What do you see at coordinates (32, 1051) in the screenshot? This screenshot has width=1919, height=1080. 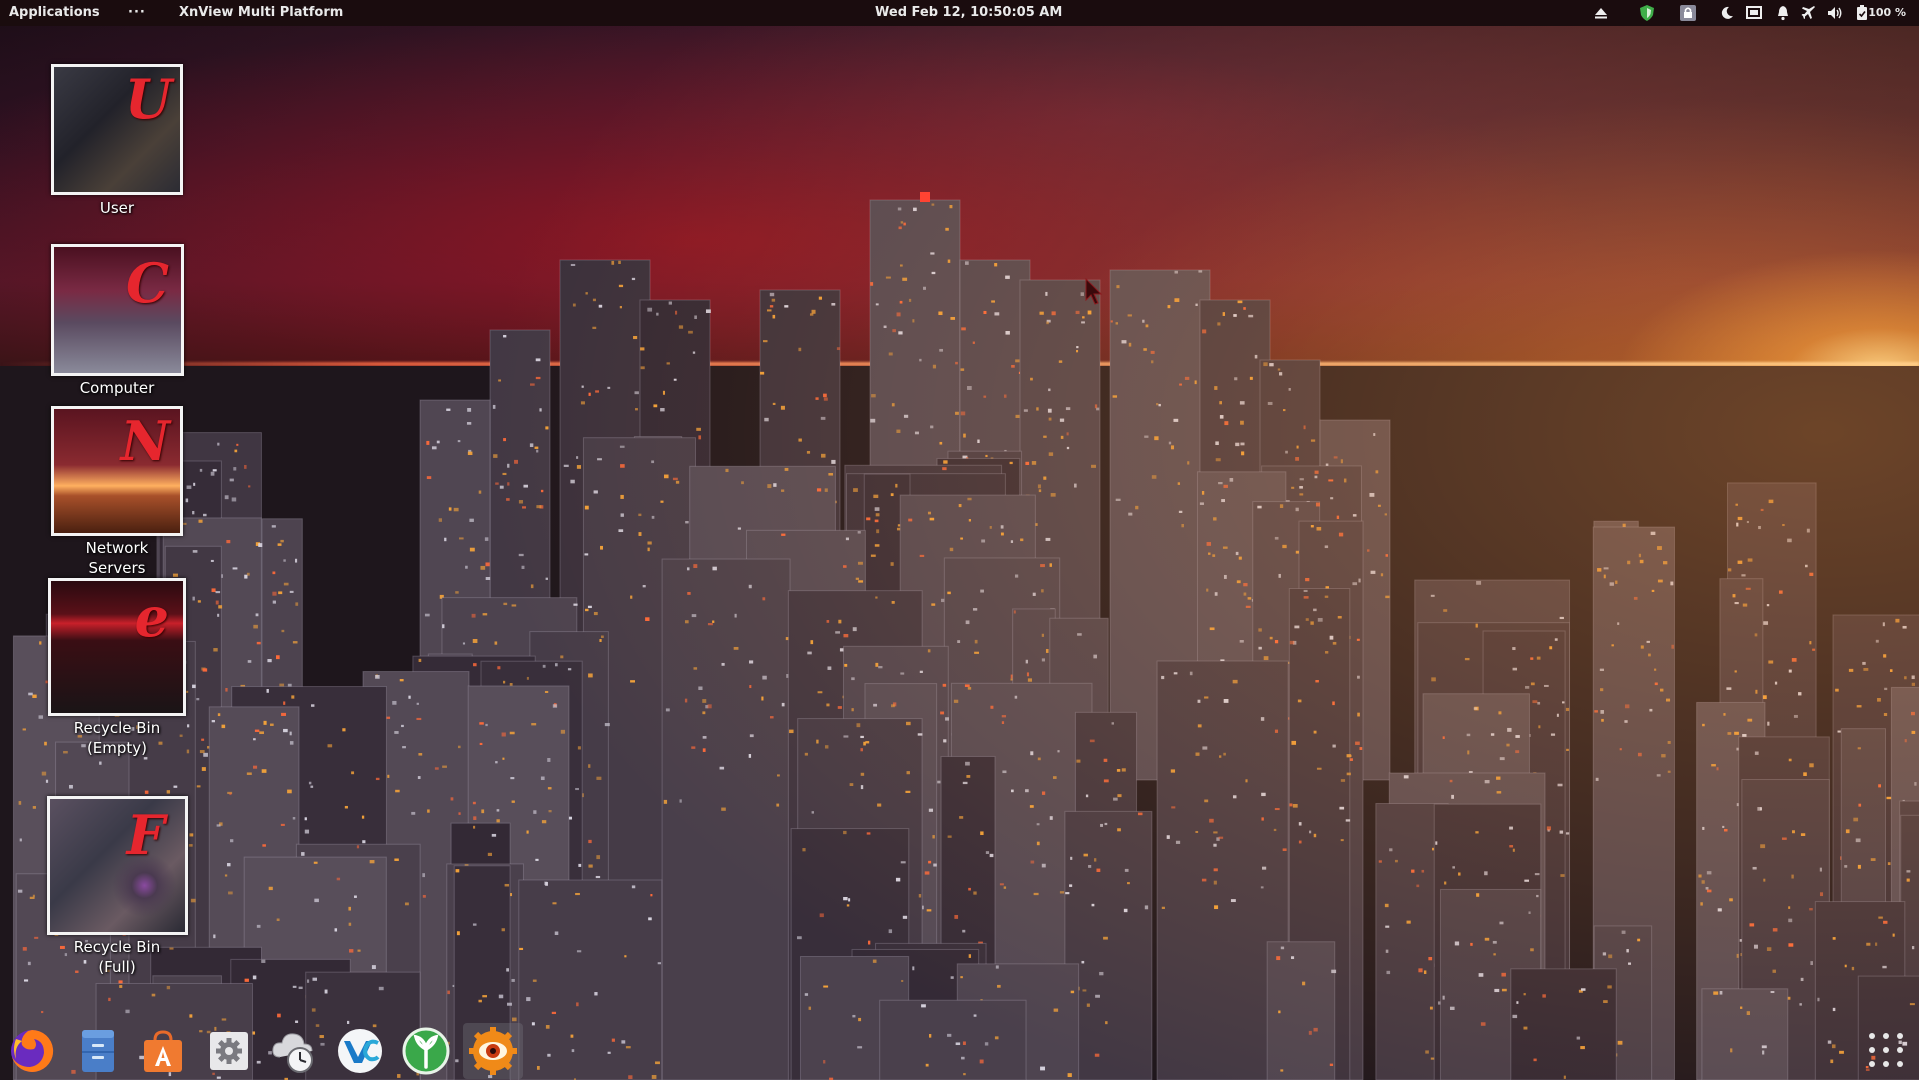 I see `firefox-icon` at bounding box center [32, 1051].